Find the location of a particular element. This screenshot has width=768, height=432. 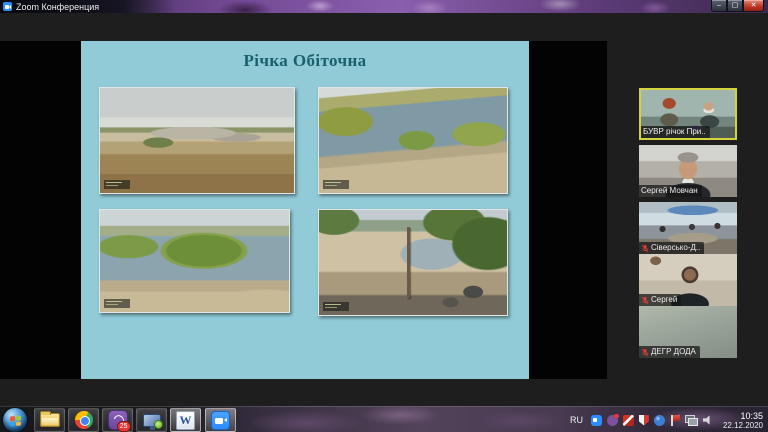

taskbar-explorer-button is located at coordinates (49, 420).